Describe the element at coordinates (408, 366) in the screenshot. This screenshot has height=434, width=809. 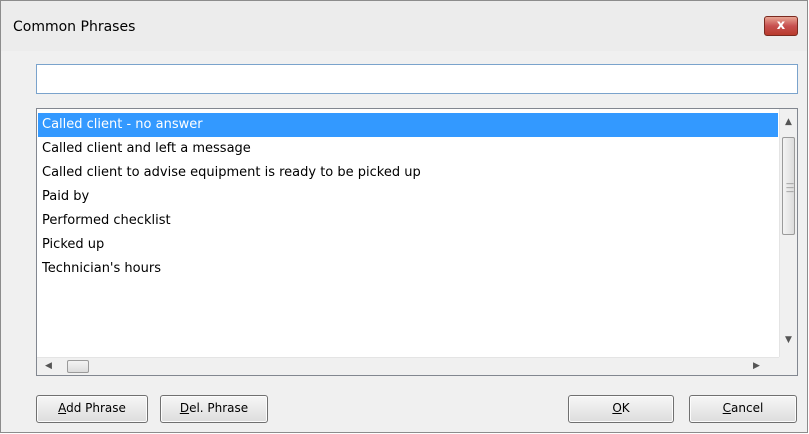
I see `horizontal-scrollbar: ◀ ▶` at that location.